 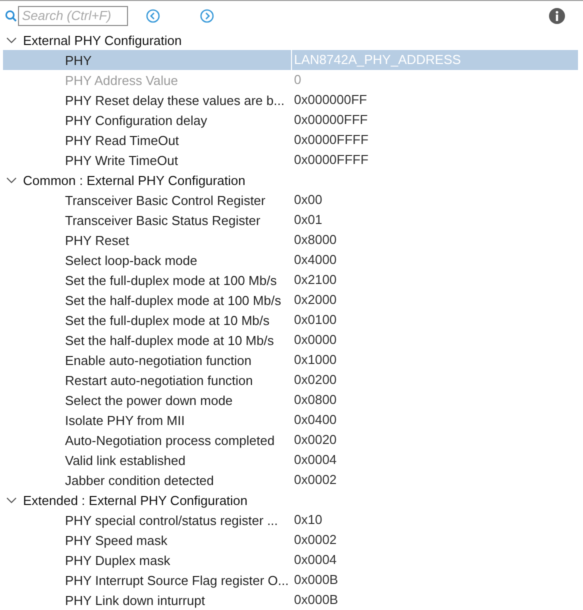 I want to click on property-label: PHY Address Value, so click(x=122, y=80).